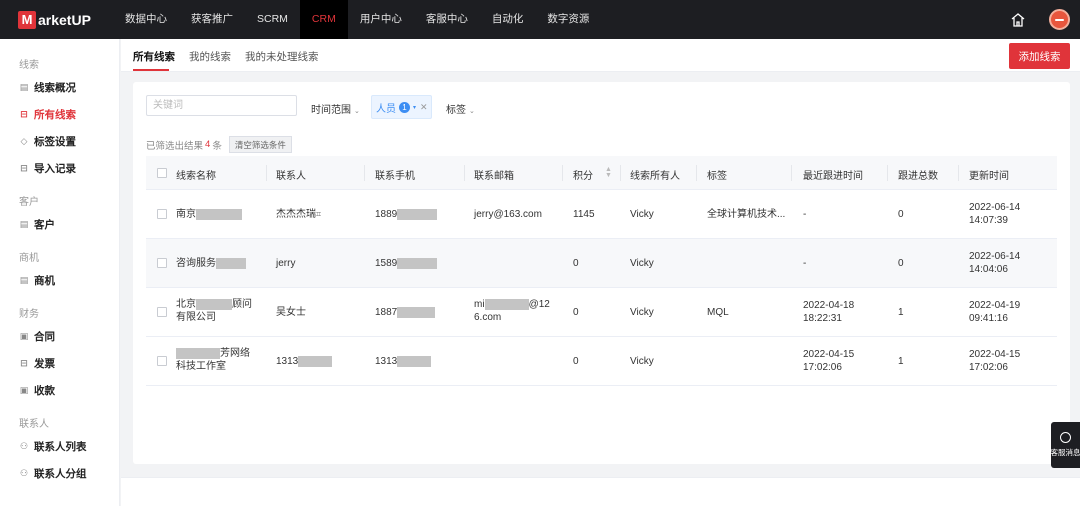 This screenshot has width=1080, height=506. What do you see at coordinates (44, 363) in the screenshot?
I see `sidebar-item-label: 发票` at bounding box center [44, 363].